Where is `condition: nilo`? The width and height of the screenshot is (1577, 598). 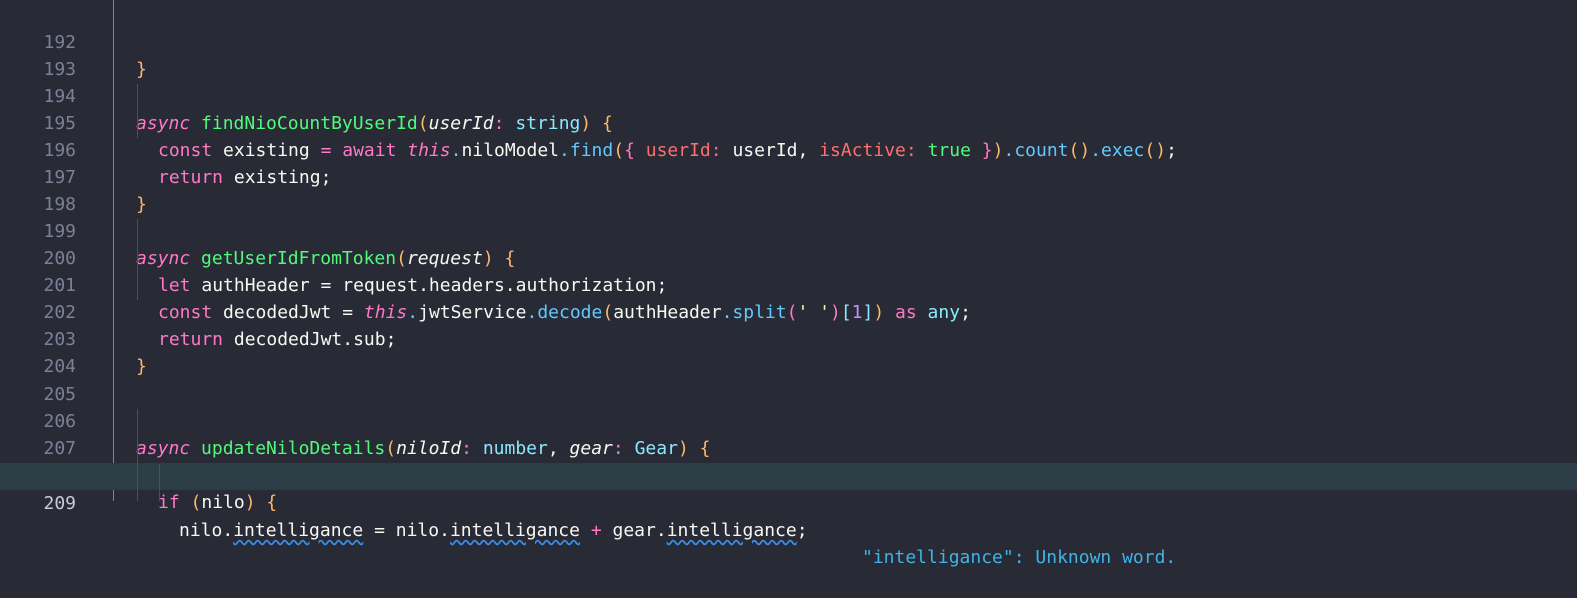 condition: nilo is located at coordinates (223, 502).